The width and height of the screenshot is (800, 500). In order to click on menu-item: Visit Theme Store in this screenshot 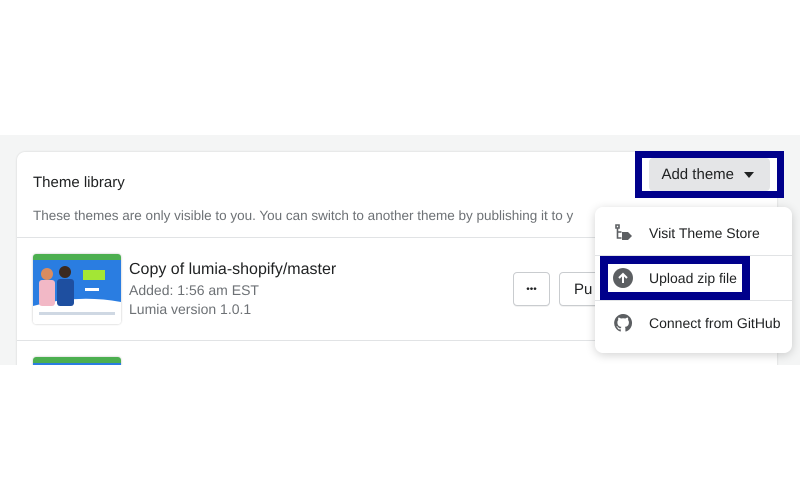, I will do `click(693, 233)`.